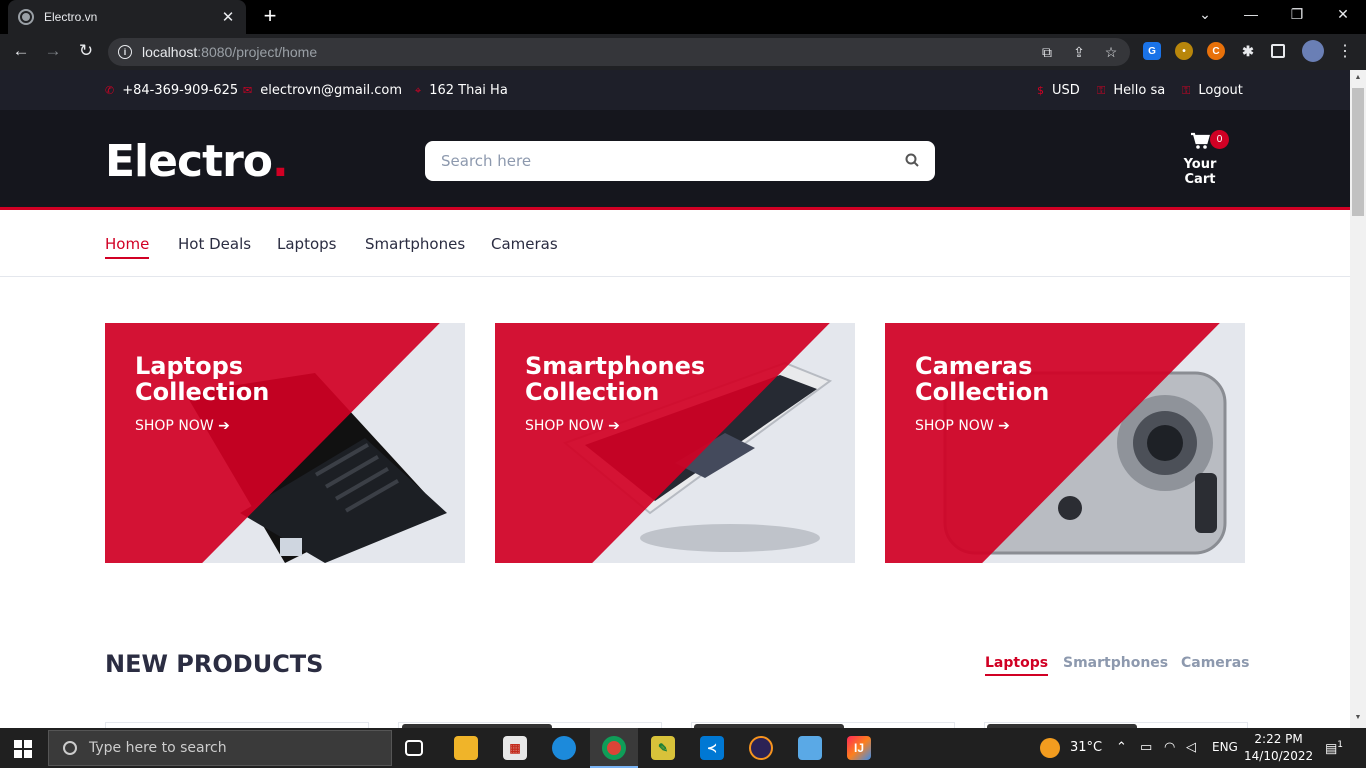 The image size is (1366, 768). Describe the element at coordinates (614, 748) in the screenshot. I see `chrome-browser-icon` at that location.